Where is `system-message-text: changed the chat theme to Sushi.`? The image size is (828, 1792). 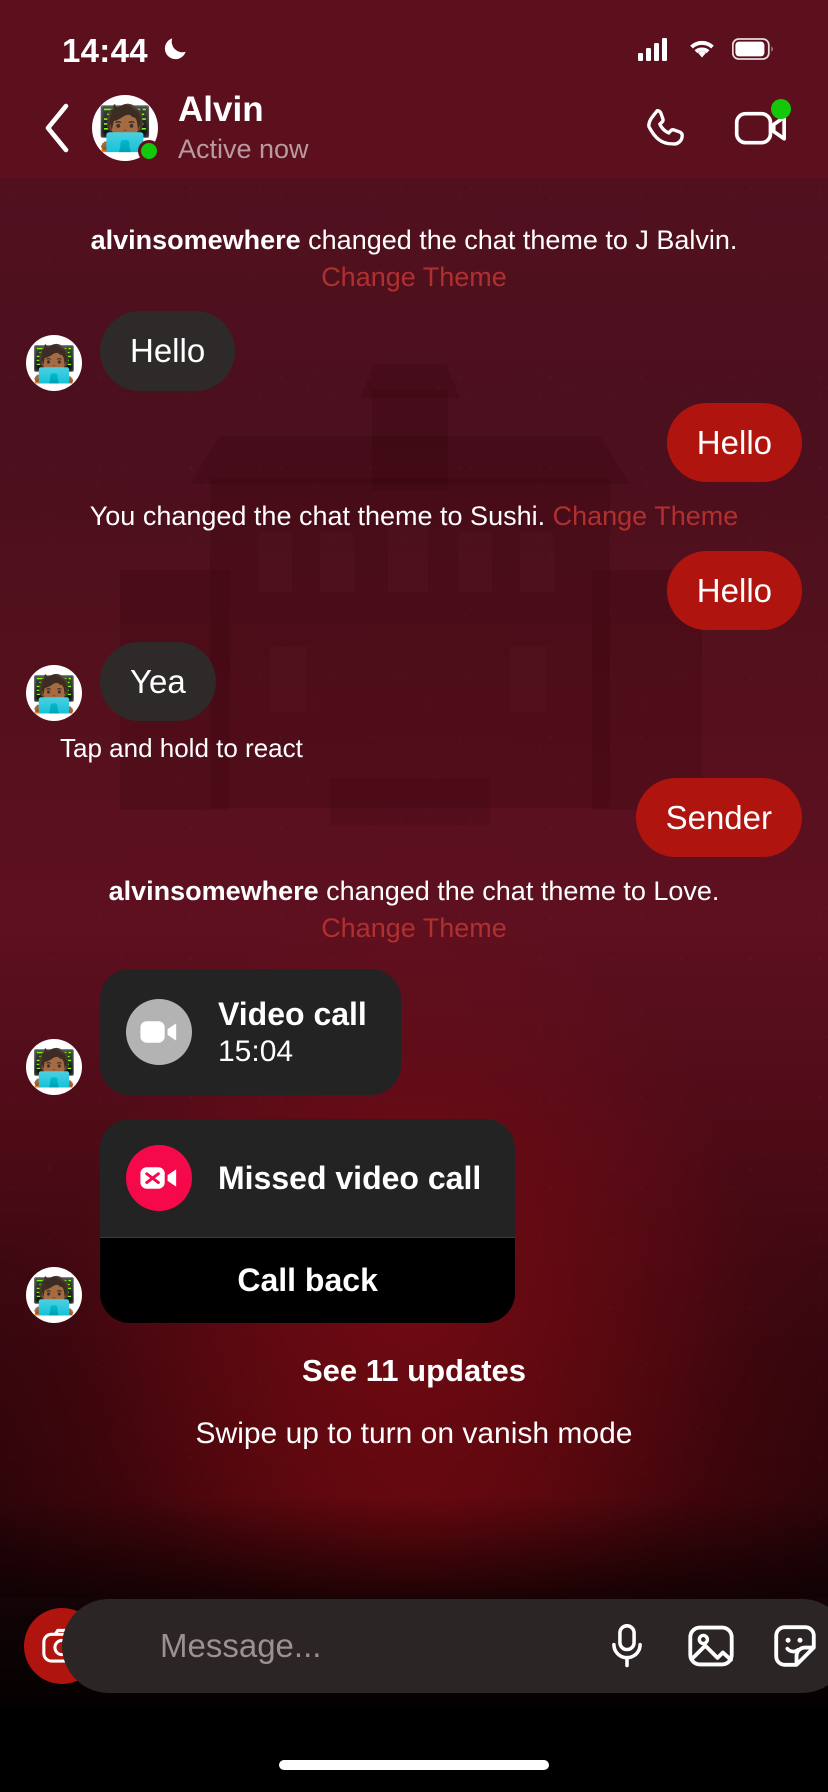
system-message-text: changed the chat theme to Sushi. is located at coordinates (344, 515).